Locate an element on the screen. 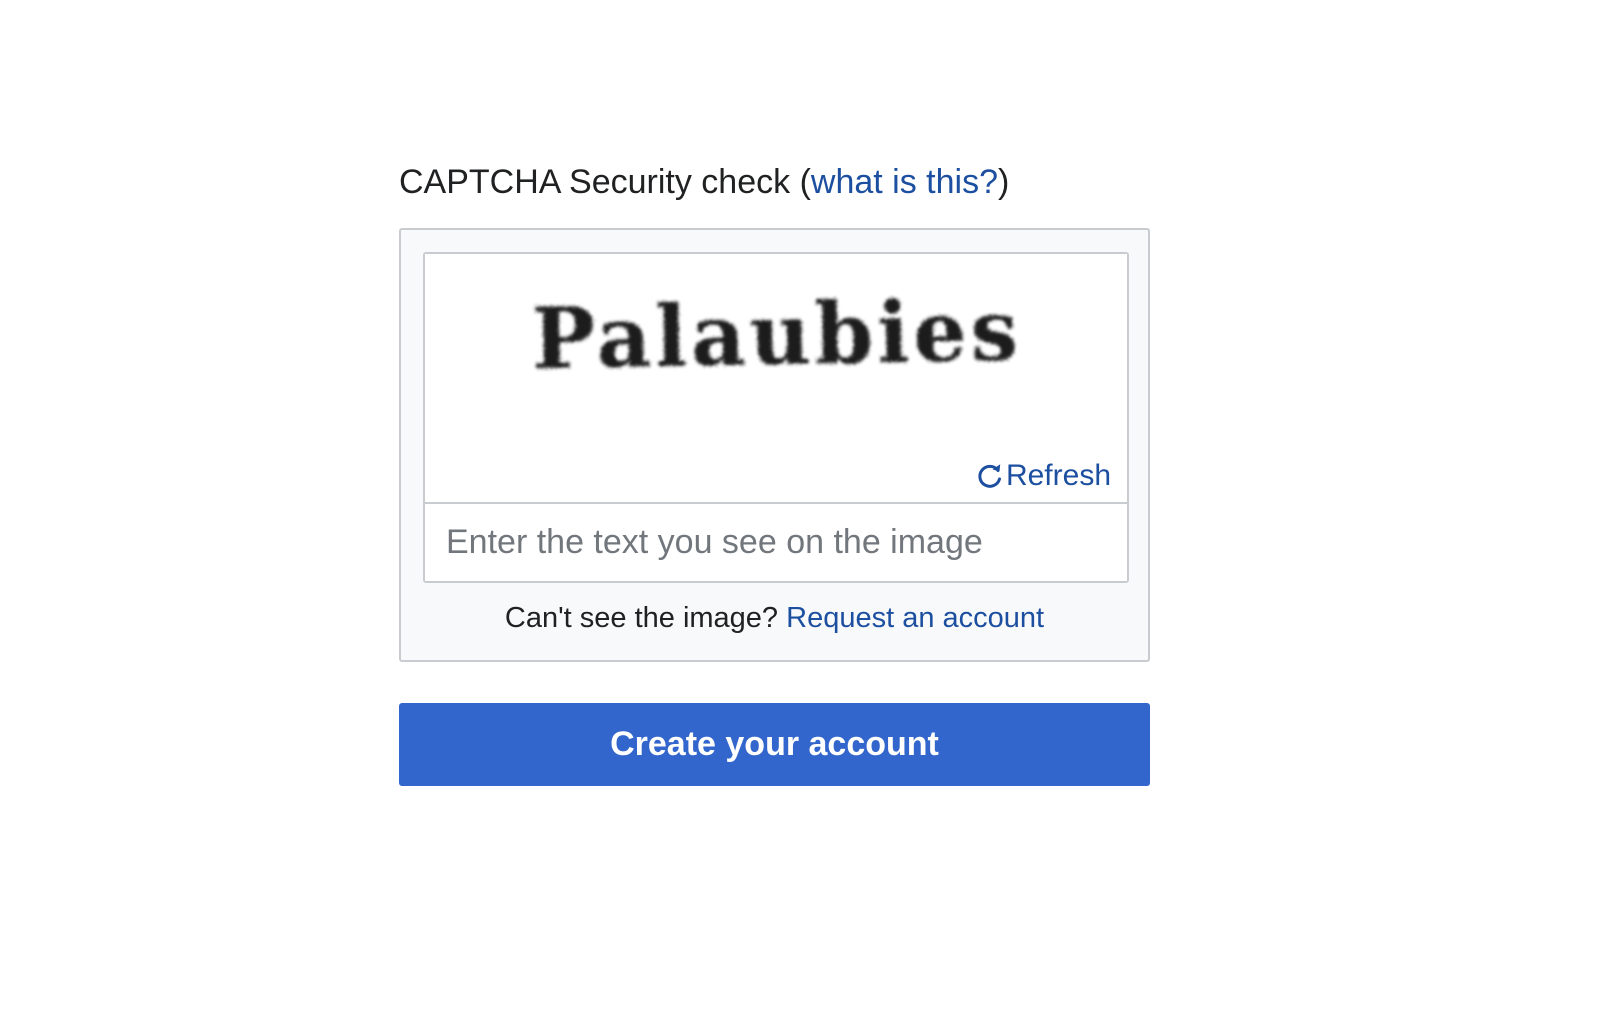  create-account-button: Create your account is located at coordinates (774, 744).